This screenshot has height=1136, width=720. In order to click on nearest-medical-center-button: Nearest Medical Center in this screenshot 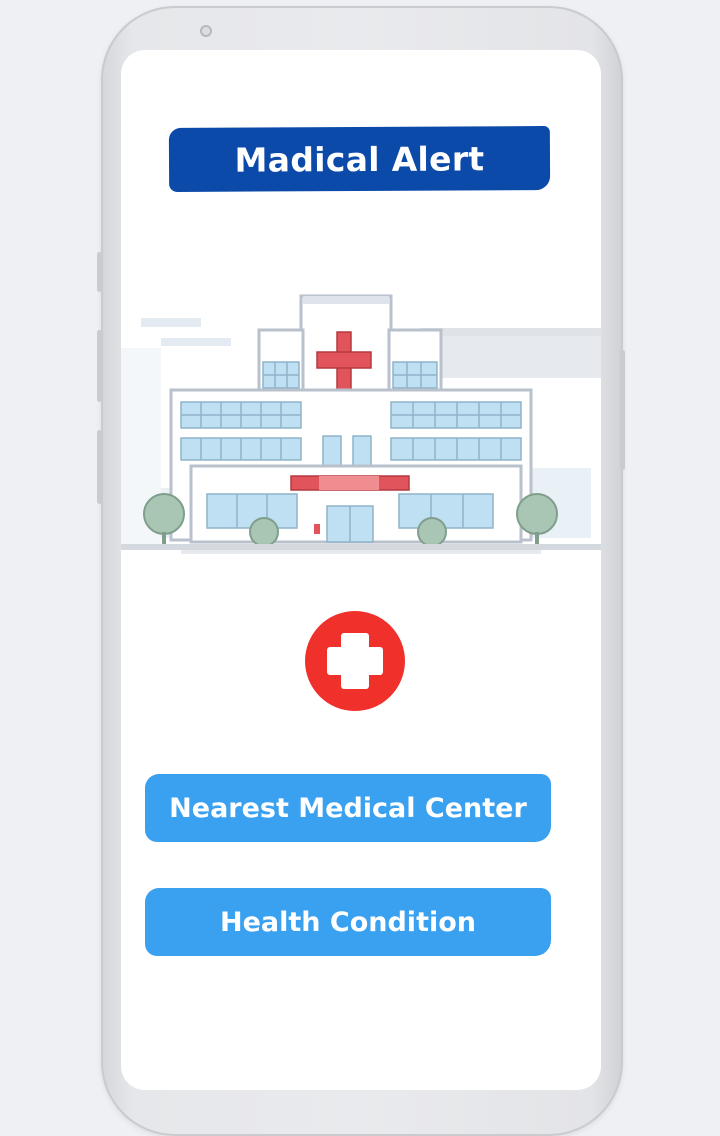, I will do `click(348, 808)`.